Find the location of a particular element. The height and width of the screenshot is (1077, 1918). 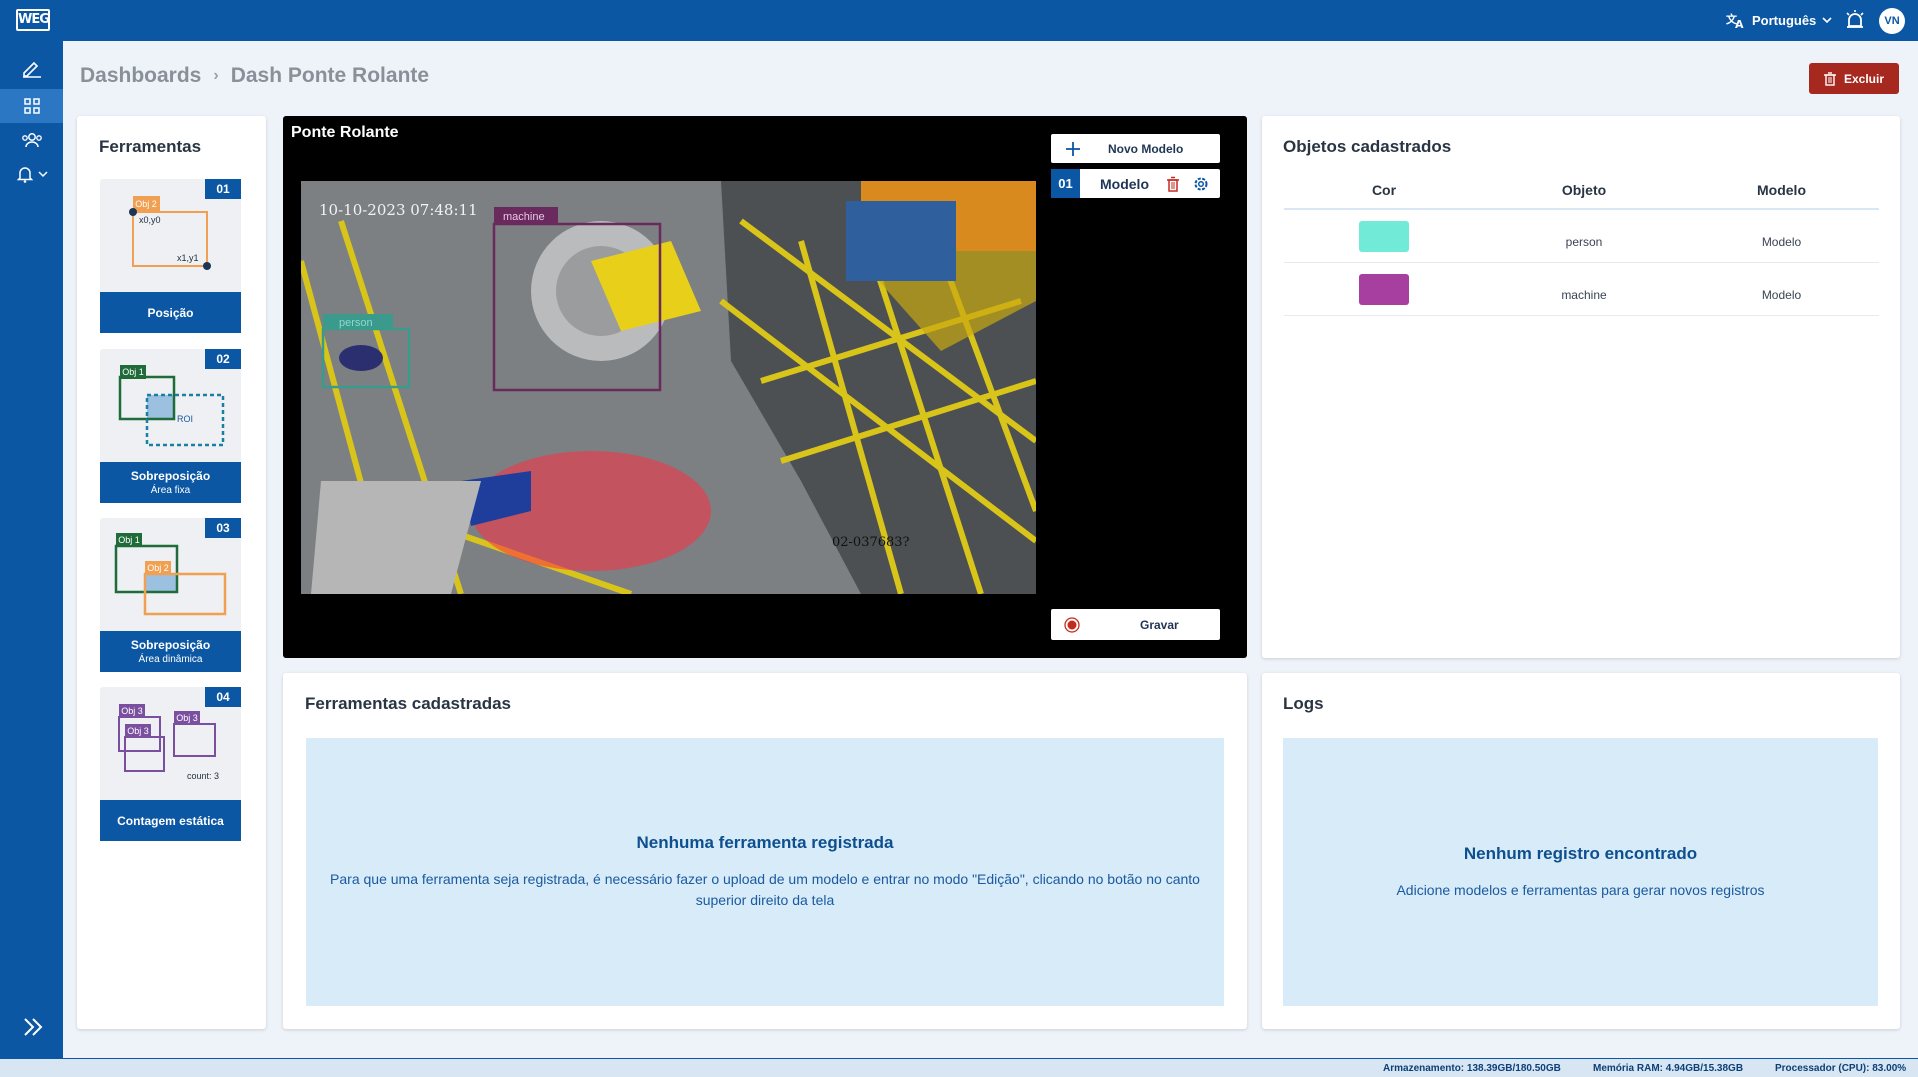

expand-sidebar-icon is located at coordinates (33, 1027).